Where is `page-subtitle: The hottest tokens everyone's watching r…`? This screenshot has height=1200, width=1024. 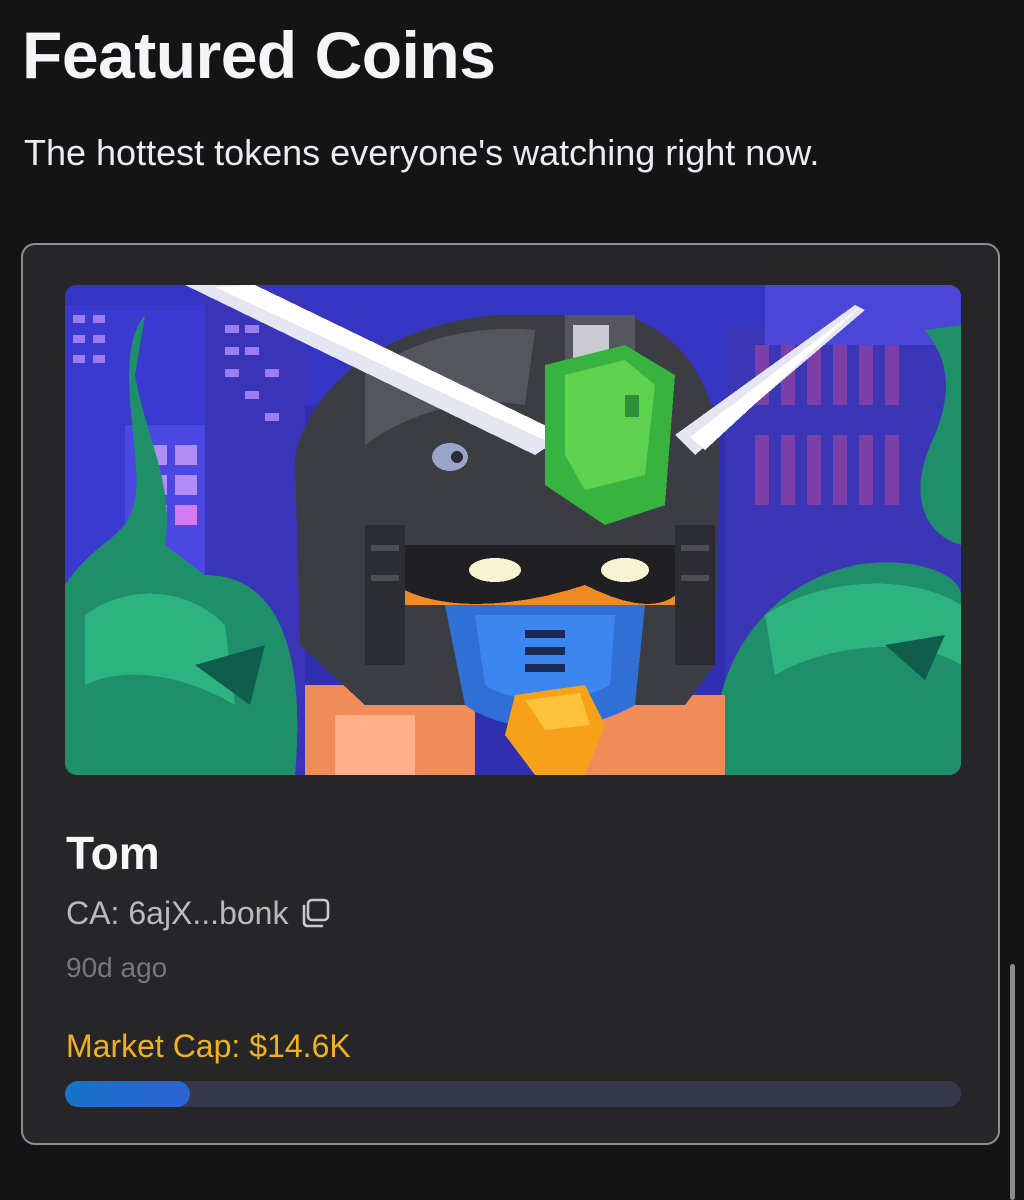
page-subtitle: The hottest tokens everyone's watching r… is located at coordinates (422, 152).